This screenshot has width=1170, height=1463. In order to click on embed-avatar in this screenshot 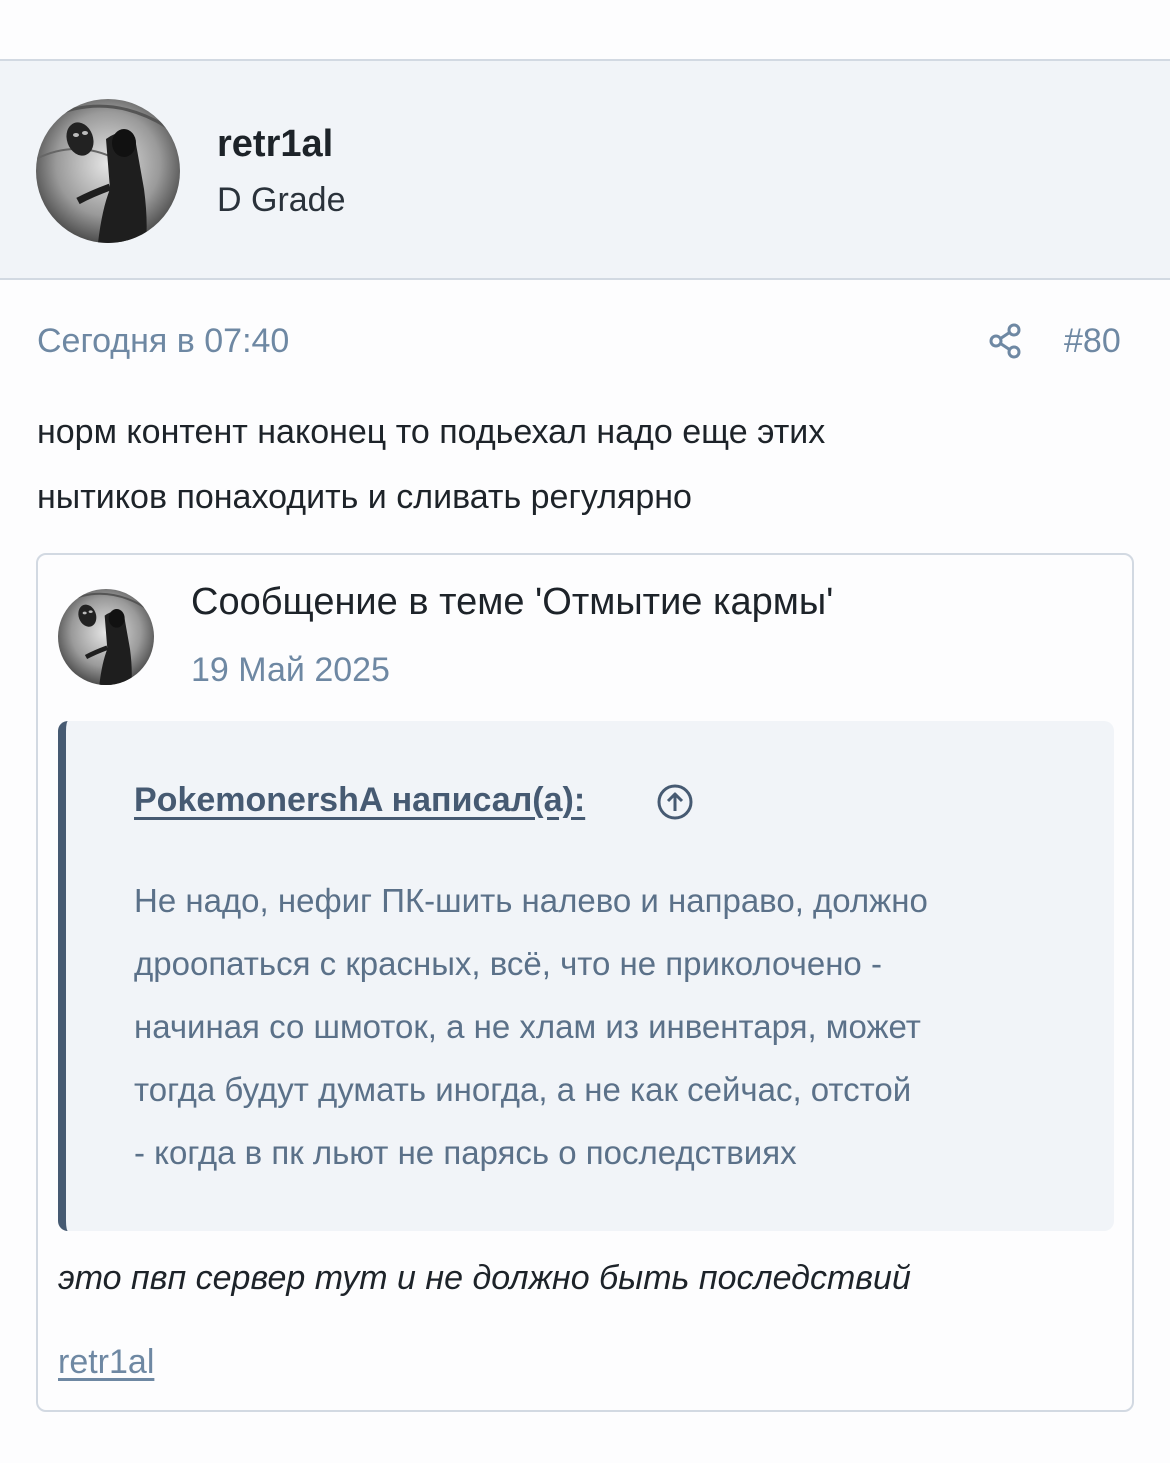, I will do `click(106, 637)`.